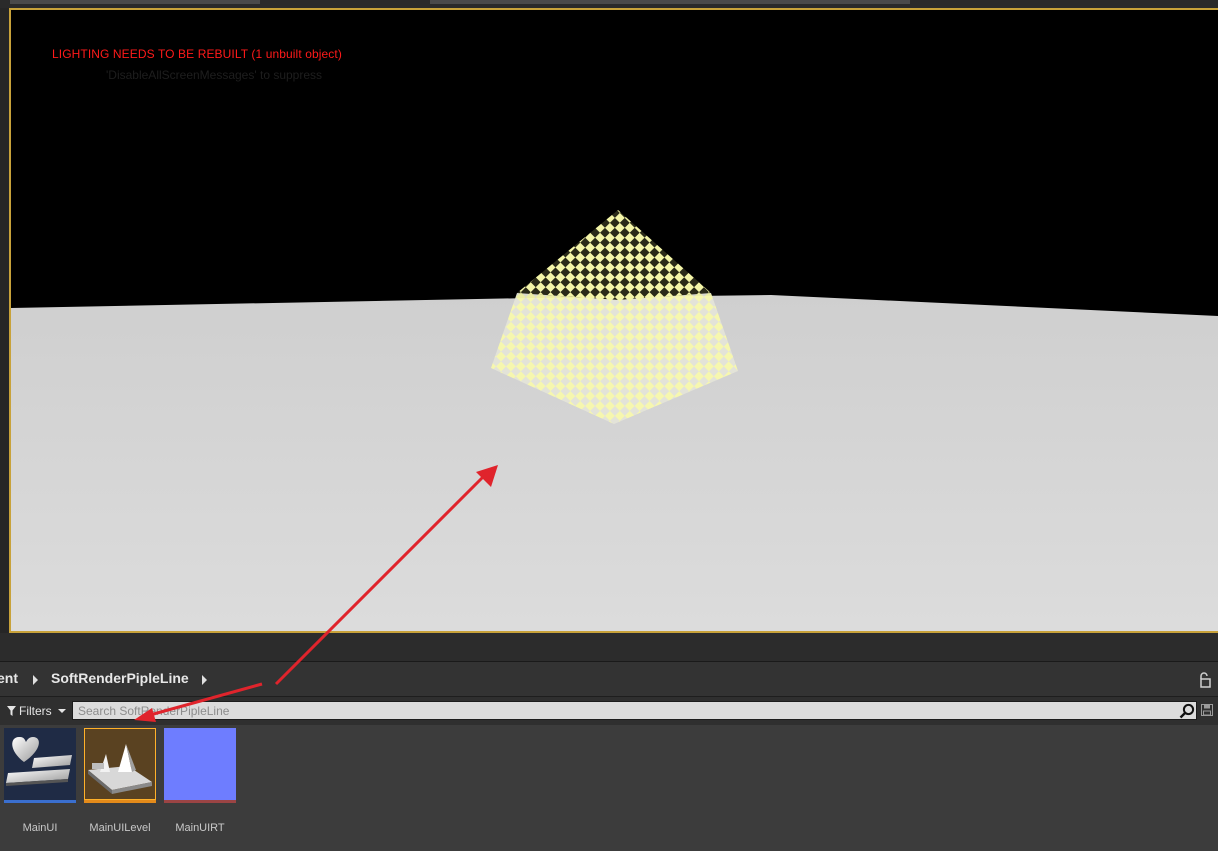  Describe the element at coordinates (1187, 711) in the screenshot. I see `search-icon` at that location.